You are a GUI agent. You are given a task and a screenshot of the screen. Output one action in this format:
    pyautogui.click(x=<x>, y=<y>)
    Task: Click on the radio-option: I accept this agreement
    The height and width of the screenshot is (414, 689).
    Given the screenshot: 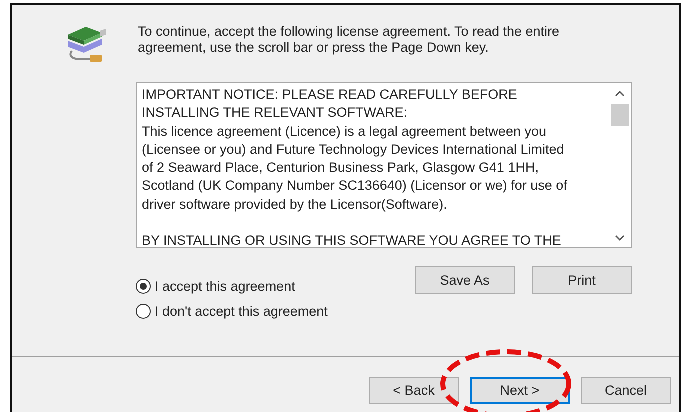 What is the action you would take?
    pyautogui.click(x=216, y=286)
    